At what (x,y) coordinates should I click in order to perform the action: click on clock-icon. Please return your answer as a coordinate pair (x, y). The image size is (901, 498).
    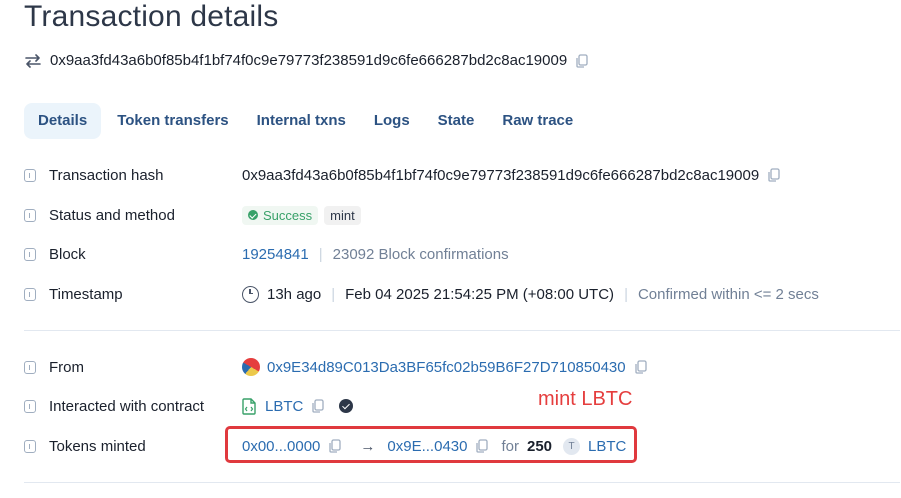
    Looking at the image, I should click on (250, 294).